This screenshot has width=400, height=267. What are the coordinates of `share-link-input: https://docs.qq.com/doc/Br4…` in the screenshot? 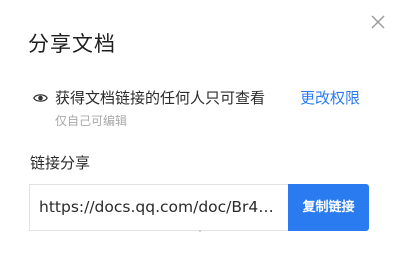 It's located at (160, 207).